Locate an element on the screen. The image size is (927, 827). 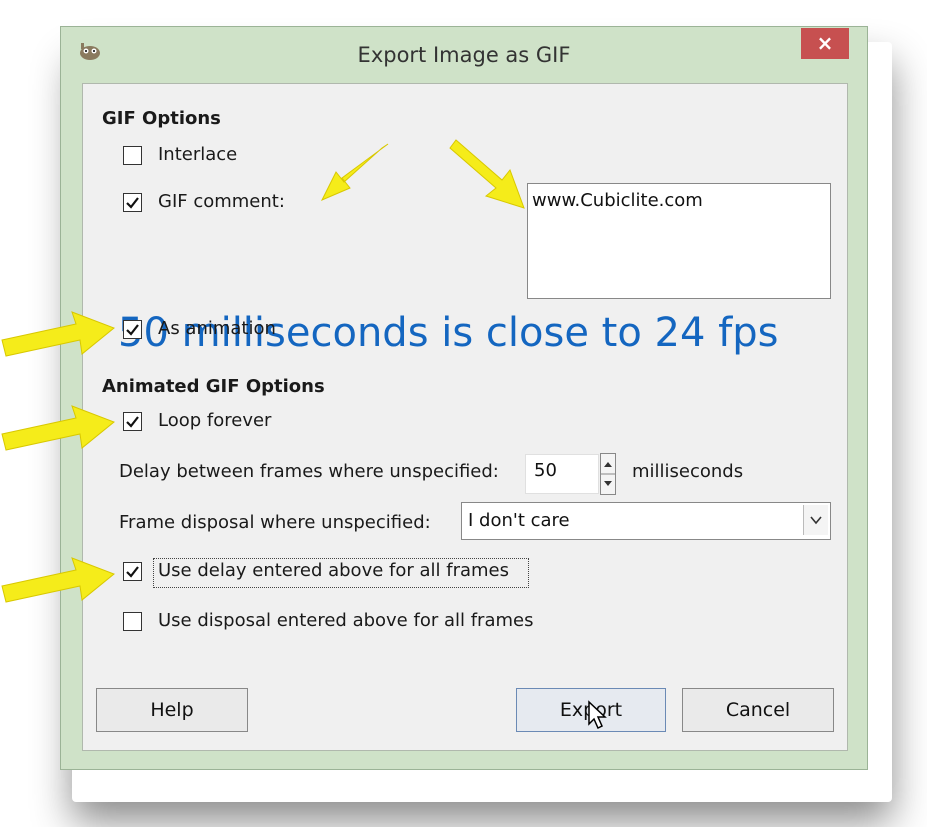
gif-options-heading: GIF Options is located at coordinates (161, 118).